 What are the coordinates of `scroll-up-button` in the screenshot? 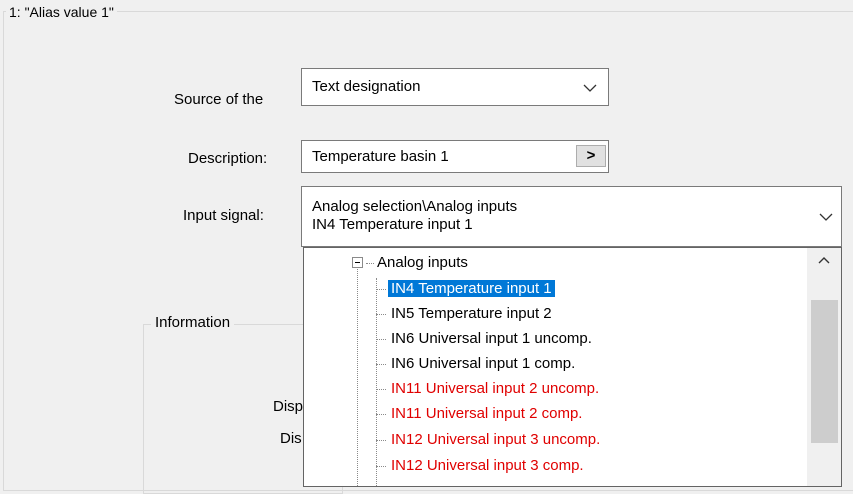 It's located at (824, 260).